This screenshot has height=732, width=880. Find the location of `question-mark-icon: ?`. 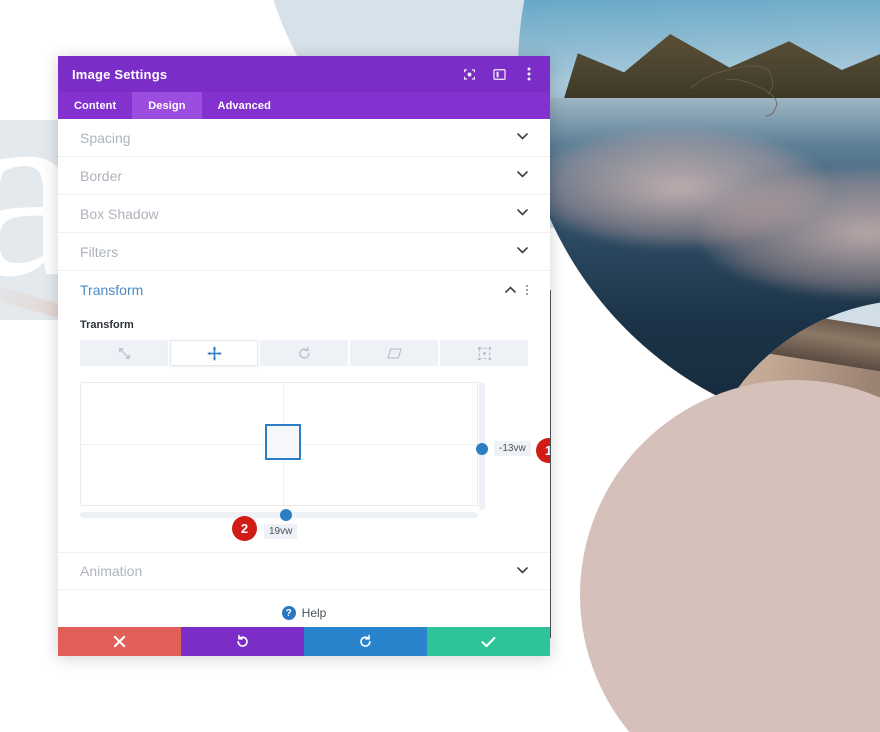

question-mark-icon: ? is located at coordinates (288, 613).